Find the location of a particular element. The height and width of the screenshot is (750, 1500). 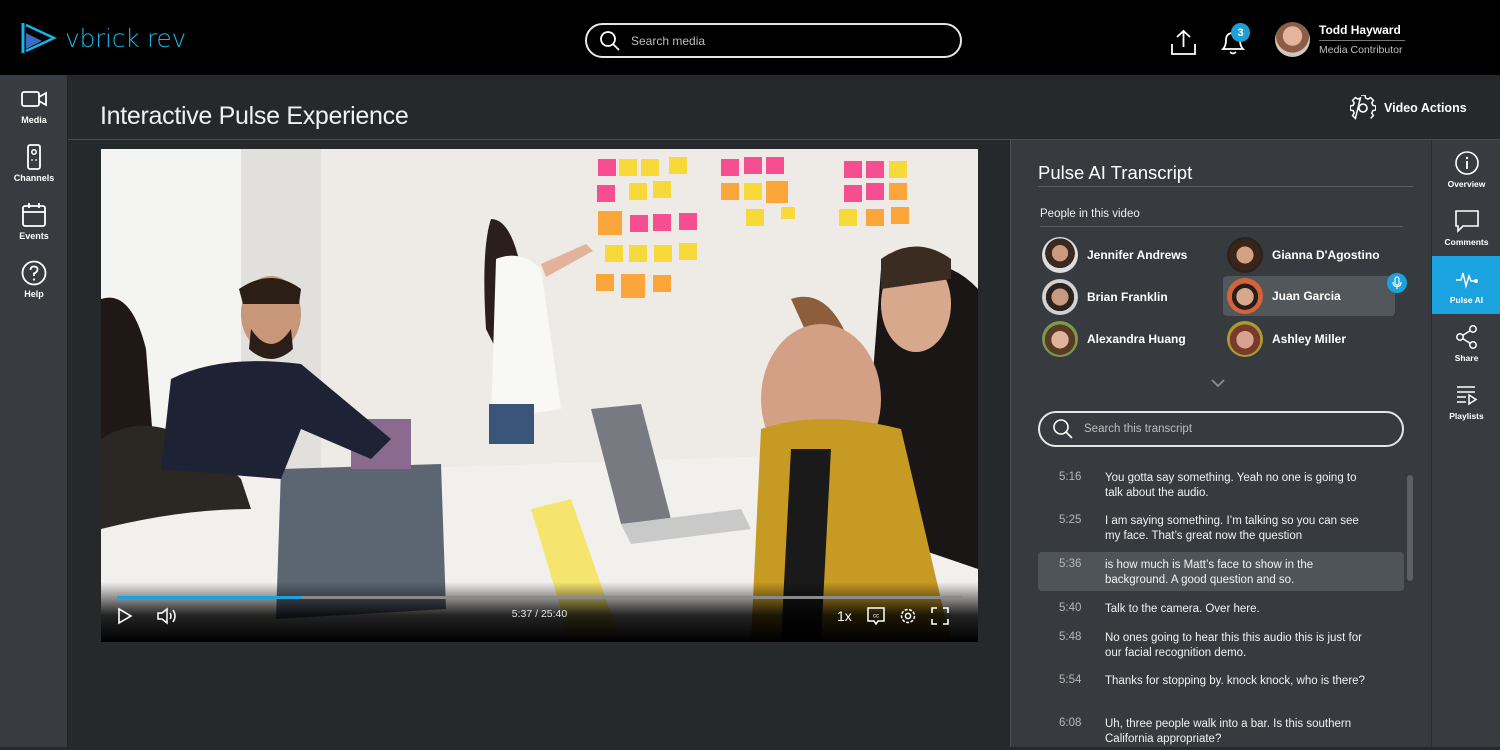

sidebar-item-channels: Channels is located at coordinates (34, 163).